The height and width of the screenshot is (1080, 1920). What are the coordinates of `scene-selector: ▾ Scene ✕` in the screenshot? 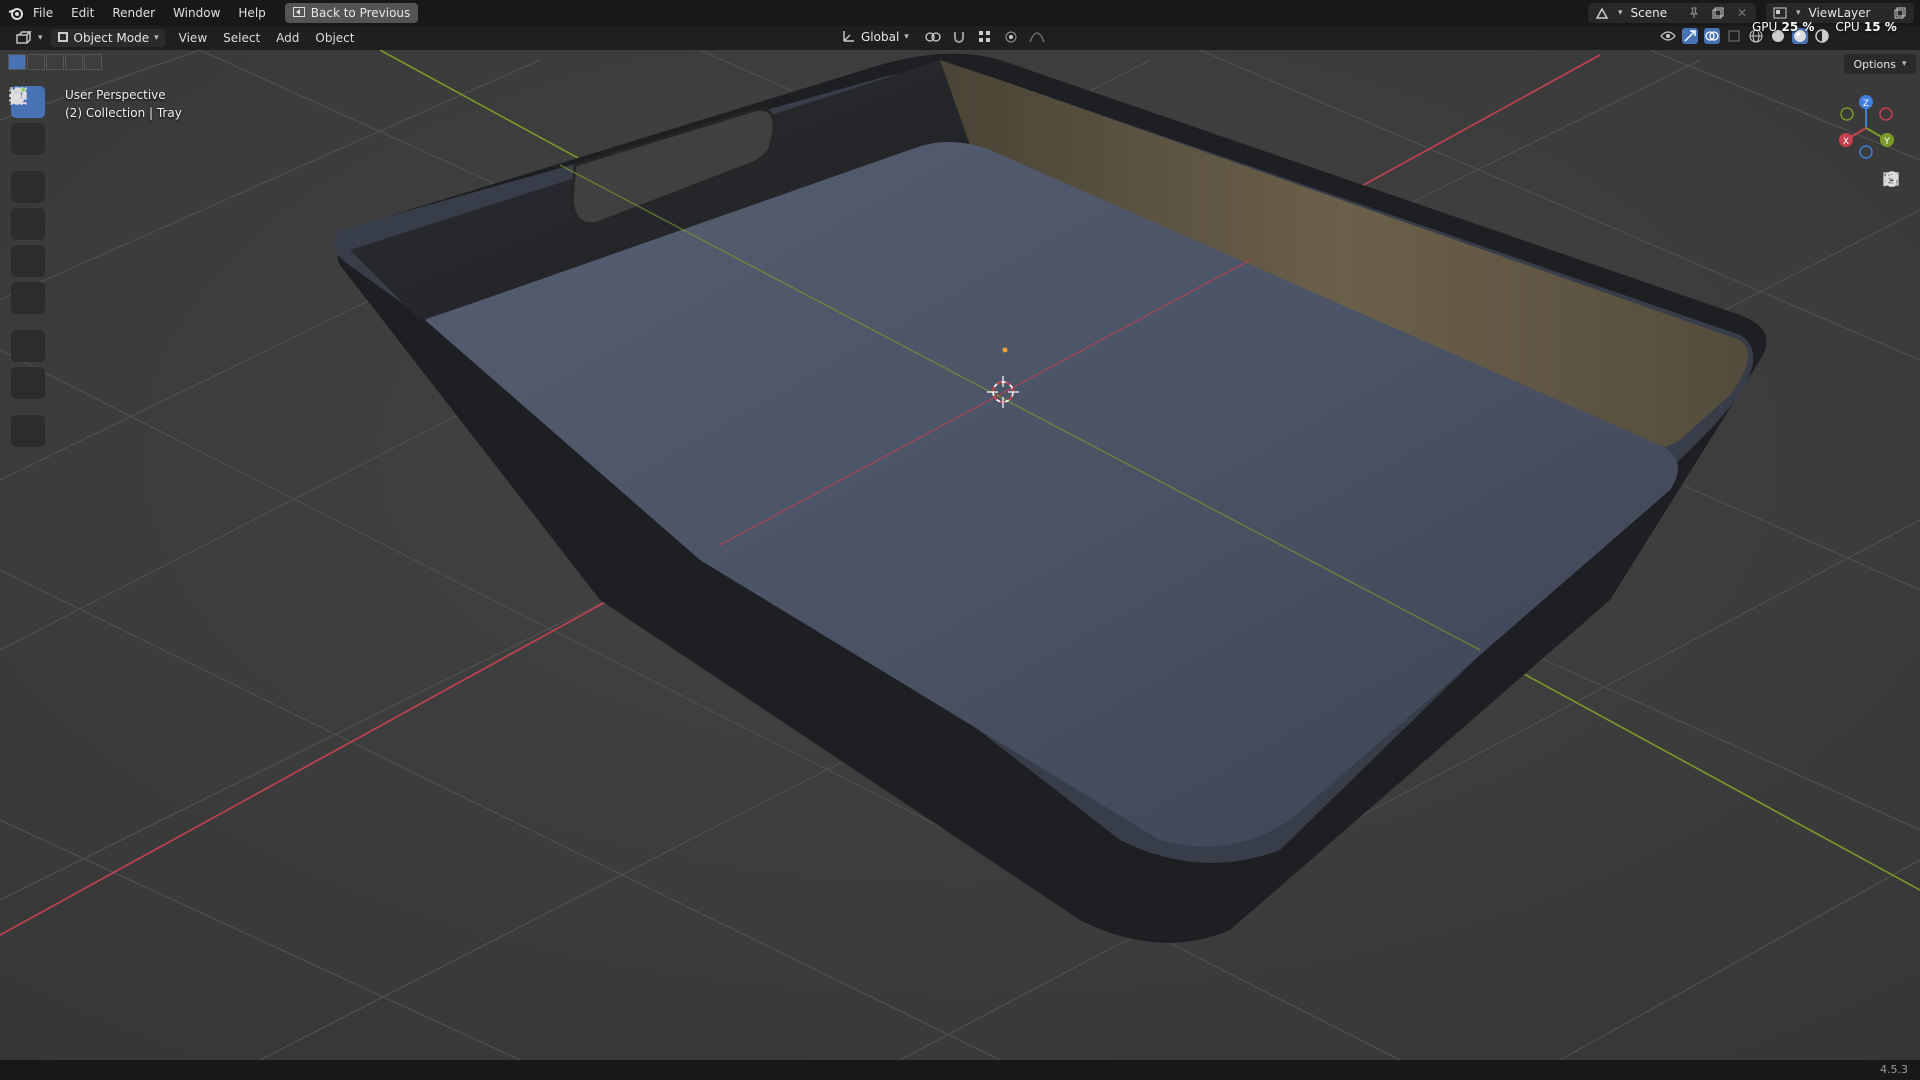 It's located at (1672, 13).